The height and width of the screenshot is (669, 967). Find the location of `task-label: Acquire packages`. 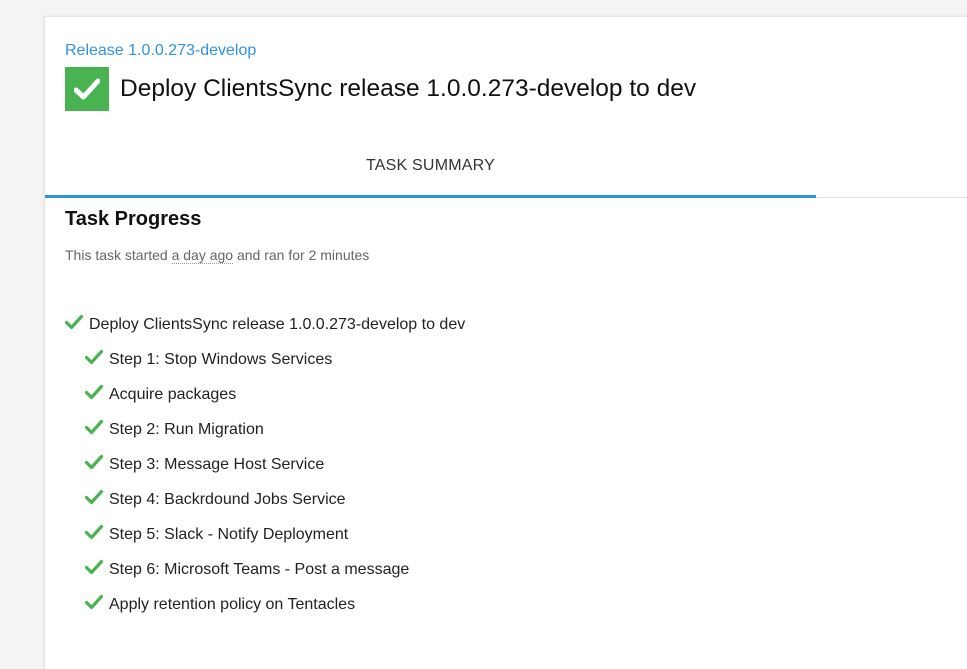

task-label: Acquire packages is located at coordinates (173, 394).